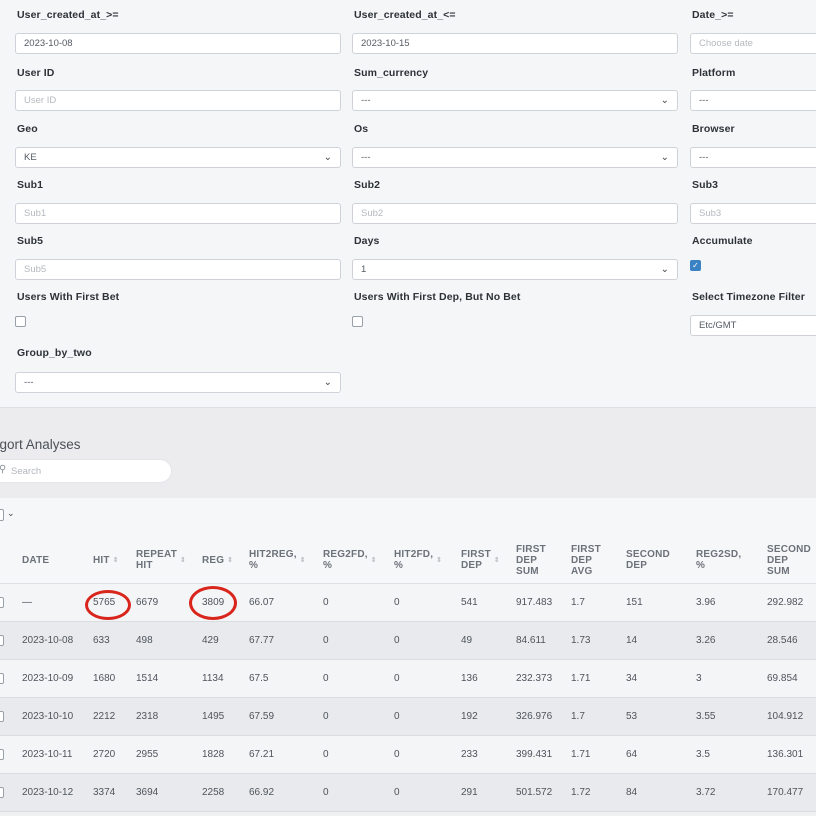 The image size is (816, 816). Describe the element at coordinates (2, 515) in the screenshot. I see `select-all-checkbox` at that location.